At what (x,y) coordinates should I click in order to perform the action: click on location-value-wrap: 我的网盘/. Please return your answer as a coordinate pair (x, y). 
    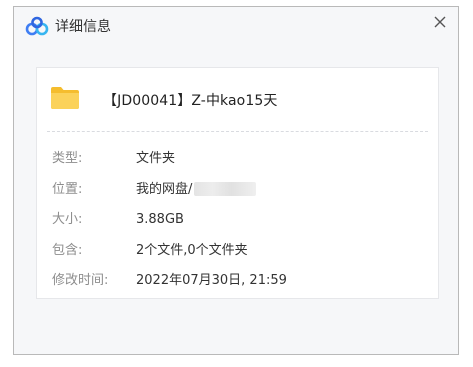
    Looking at the image, I should click on (196, 190).